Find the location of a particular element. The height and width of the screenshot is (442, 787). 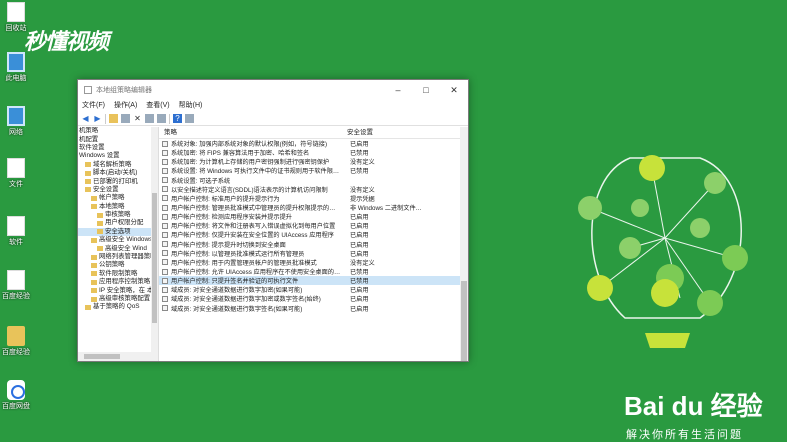

tree-item-label: 高级安全 Windows is located at coordinates (126, 240).